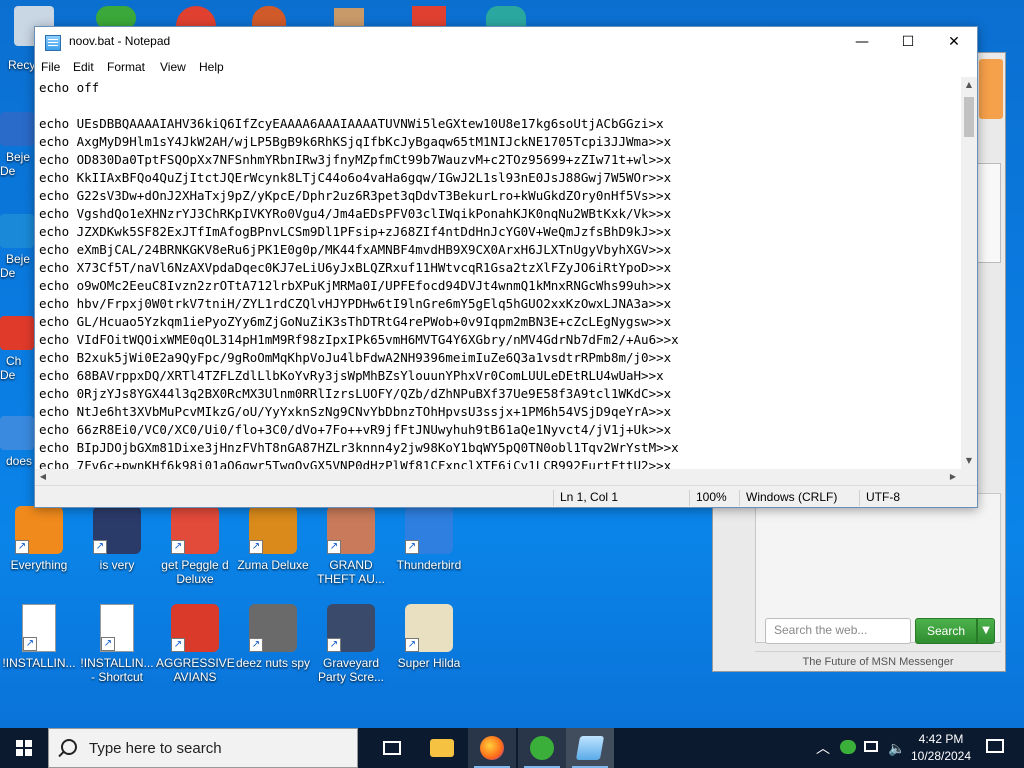  What do you see at coordinates (986, 631) in the screenshot?
I see `msn-search-dropdown-icon: ▼` at bounding box center [986, 631].